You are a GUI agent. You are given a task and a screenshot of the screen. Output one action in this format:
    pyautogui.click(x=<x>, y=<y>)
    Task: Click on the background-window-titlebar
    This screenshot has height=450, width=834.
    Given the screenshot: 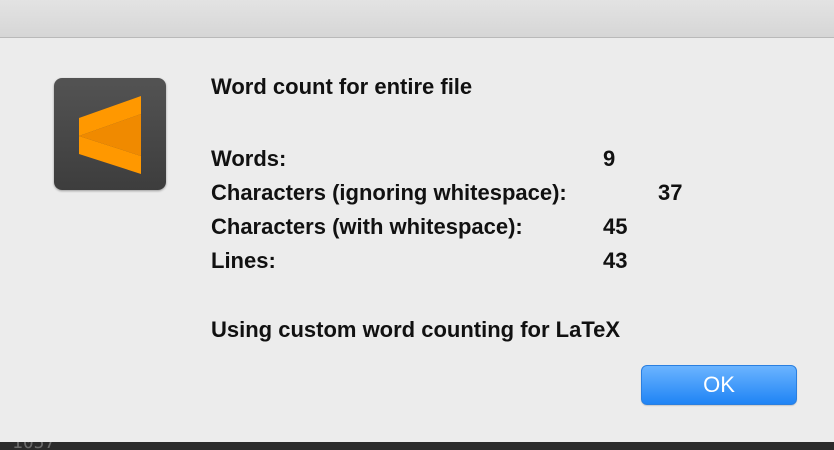 What is the action you would take?
    pyautogui.click(x=417, y=19)
    